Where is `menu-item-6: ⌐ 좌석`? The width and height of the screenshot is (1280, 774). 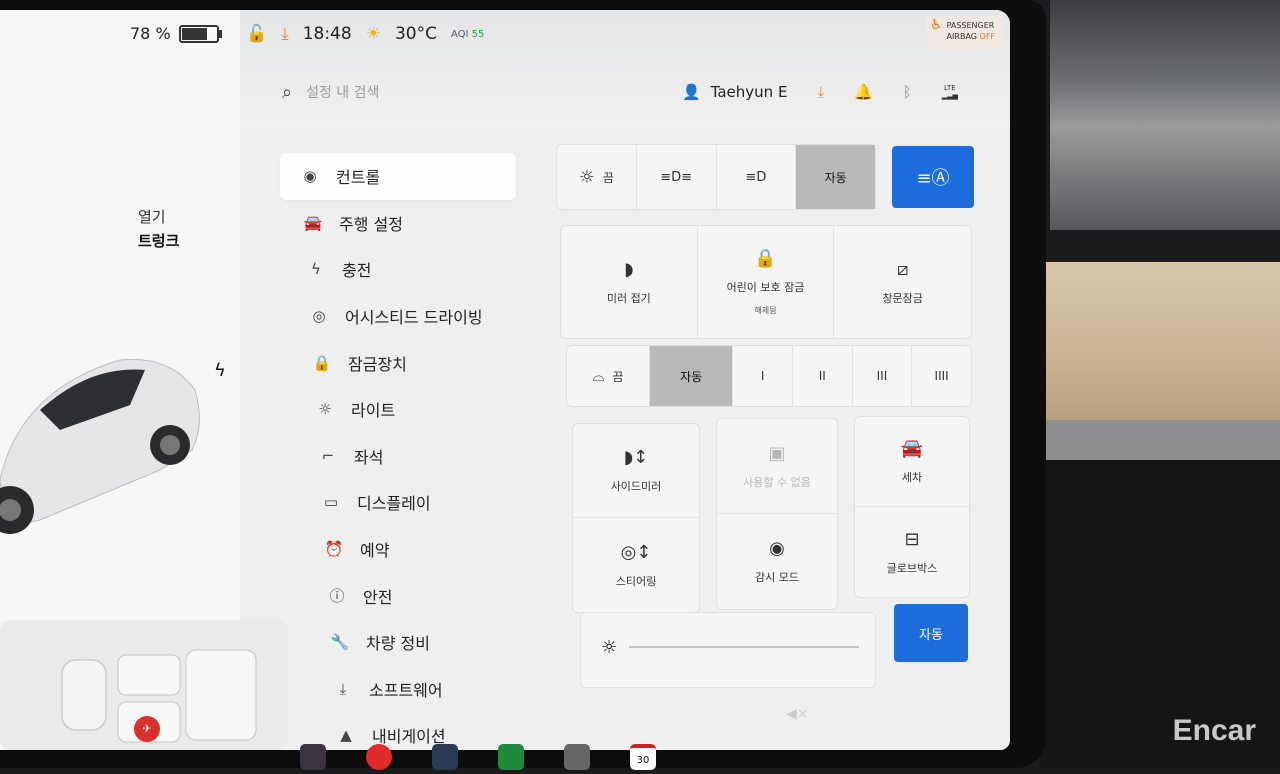 menu-item-6: ⌐ 좌석 is located at coordinates (409, 456).